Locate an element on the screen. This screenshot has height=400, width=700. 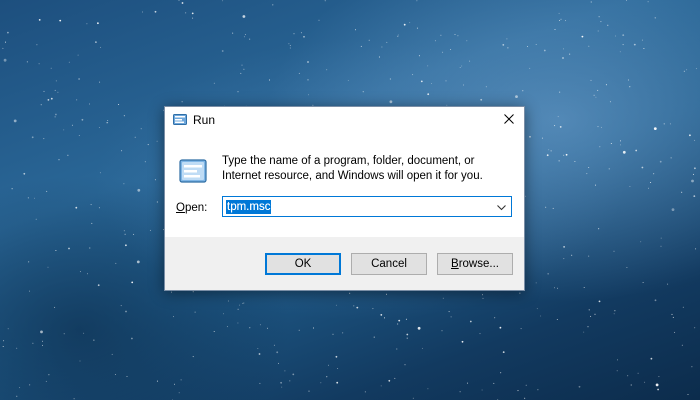
close-icon is located at coordinates (509, 120).